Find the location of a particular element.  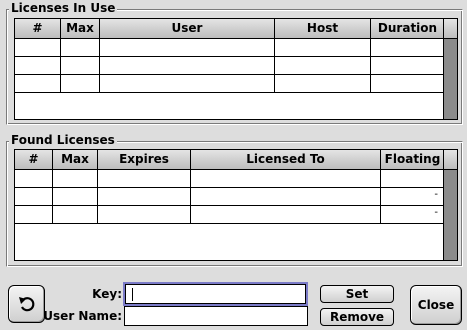

user-name-field is located at coordinates (216, 316).